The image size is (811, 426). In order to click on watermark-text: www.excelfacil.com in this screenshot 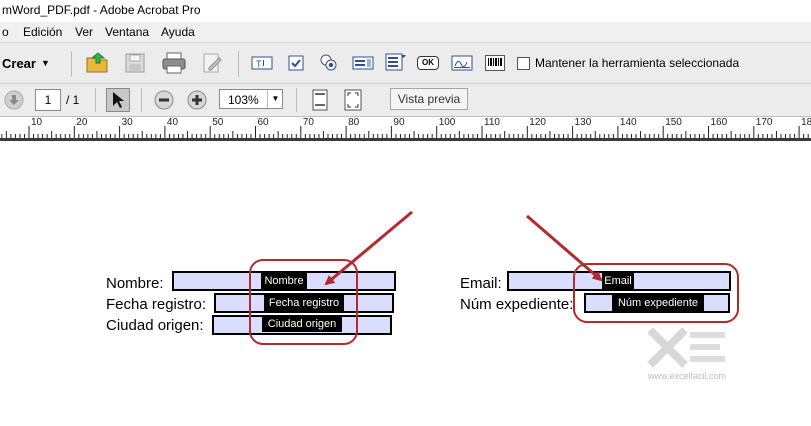, I will do `click(687, 376)`.